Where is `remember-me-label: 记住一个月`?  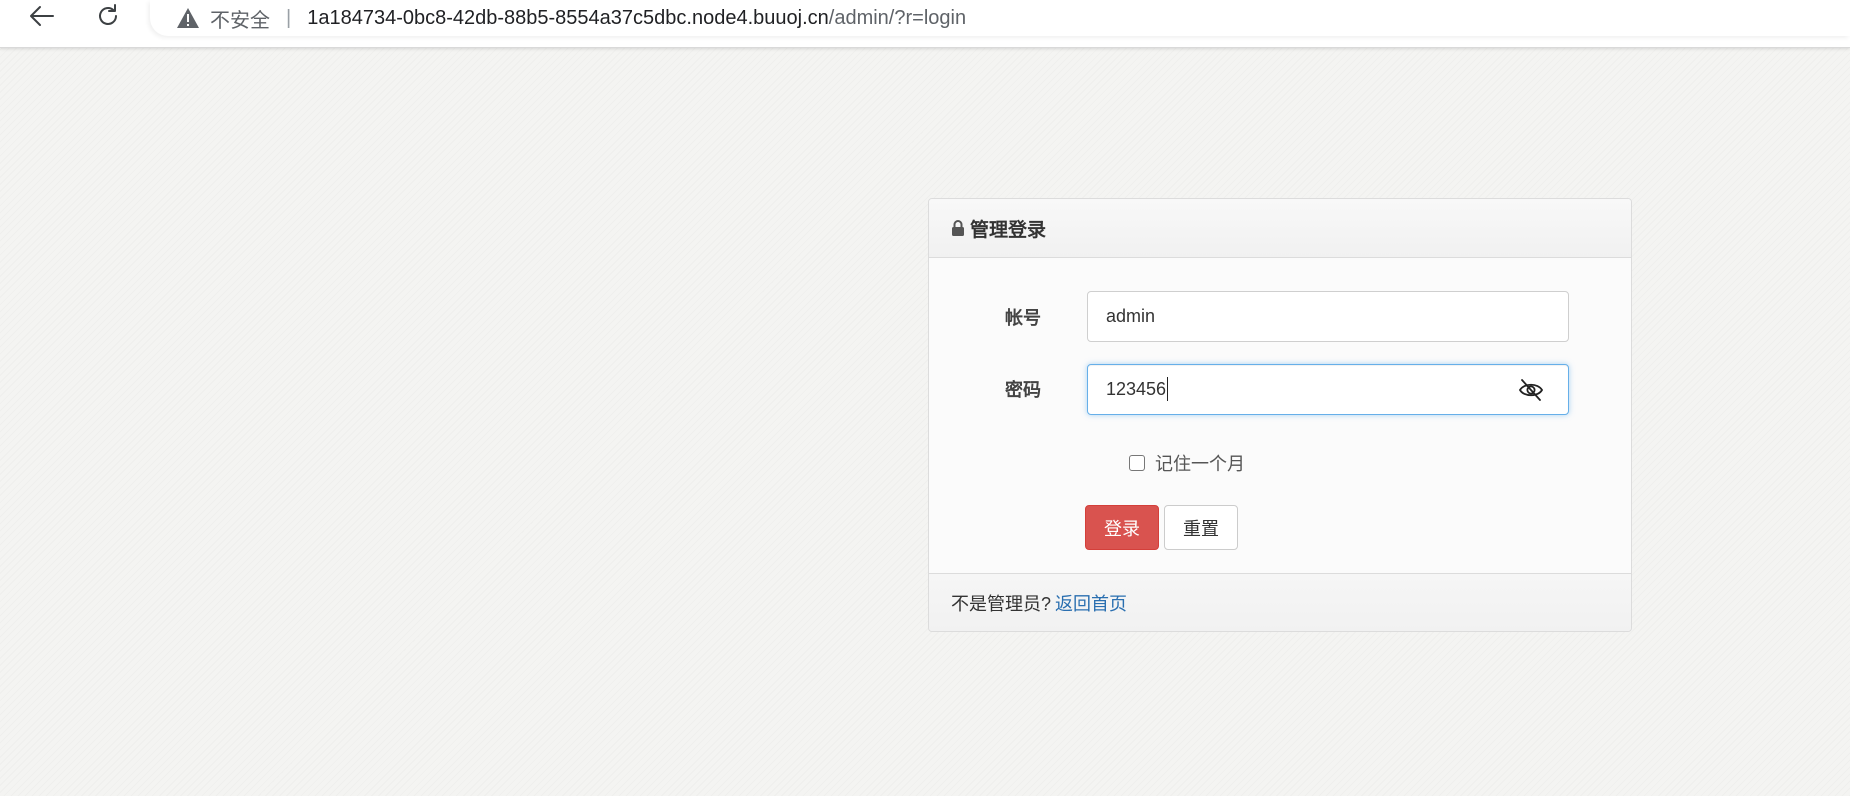 remember-me-label: 记住一个月 is located at coordinates (1200, 463).